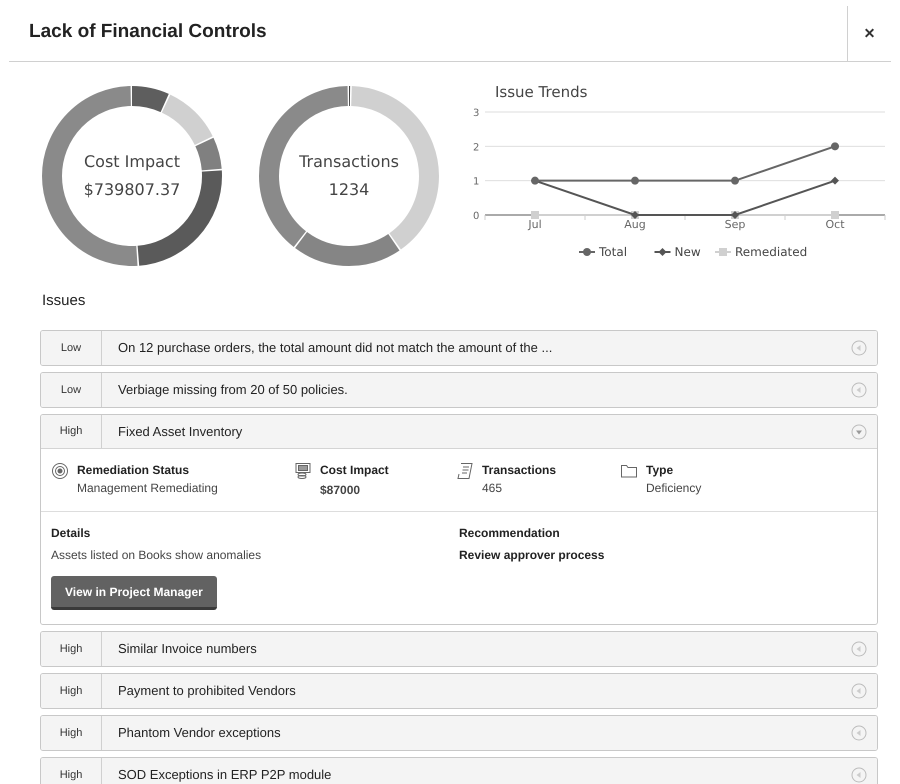 The width and height of the screenshot is (900, 784). Describe the element at coordinates (64, 300) in the screenshot. I see `section-heading: Issues` at that location.